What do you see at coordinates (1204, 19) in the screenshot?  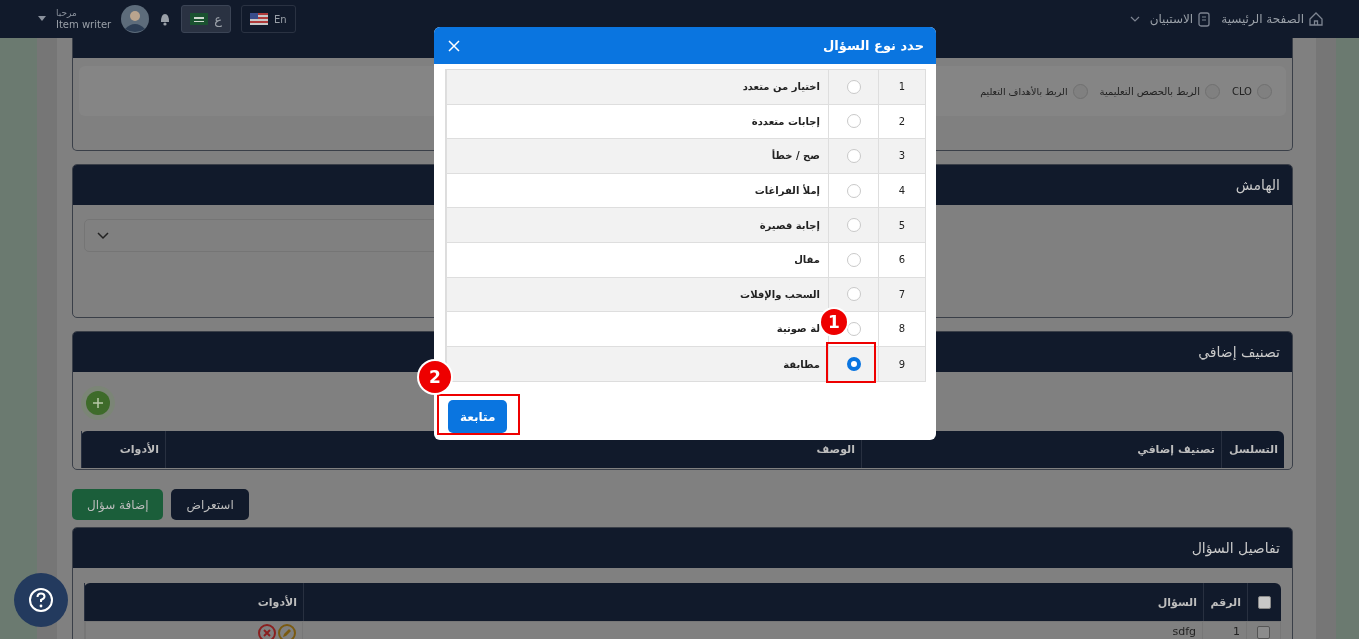 I see `clipboard-icon` at bounding box center [1204, 19].